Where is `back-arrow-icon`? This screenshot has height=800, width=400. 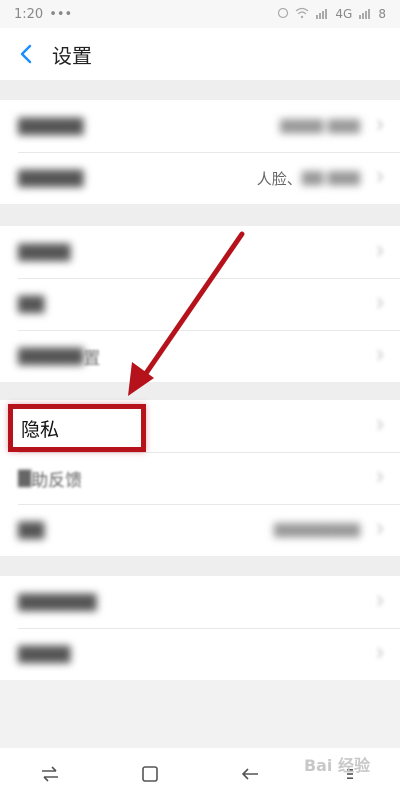
back-arrow-icon is located at coordinates (26, 54).